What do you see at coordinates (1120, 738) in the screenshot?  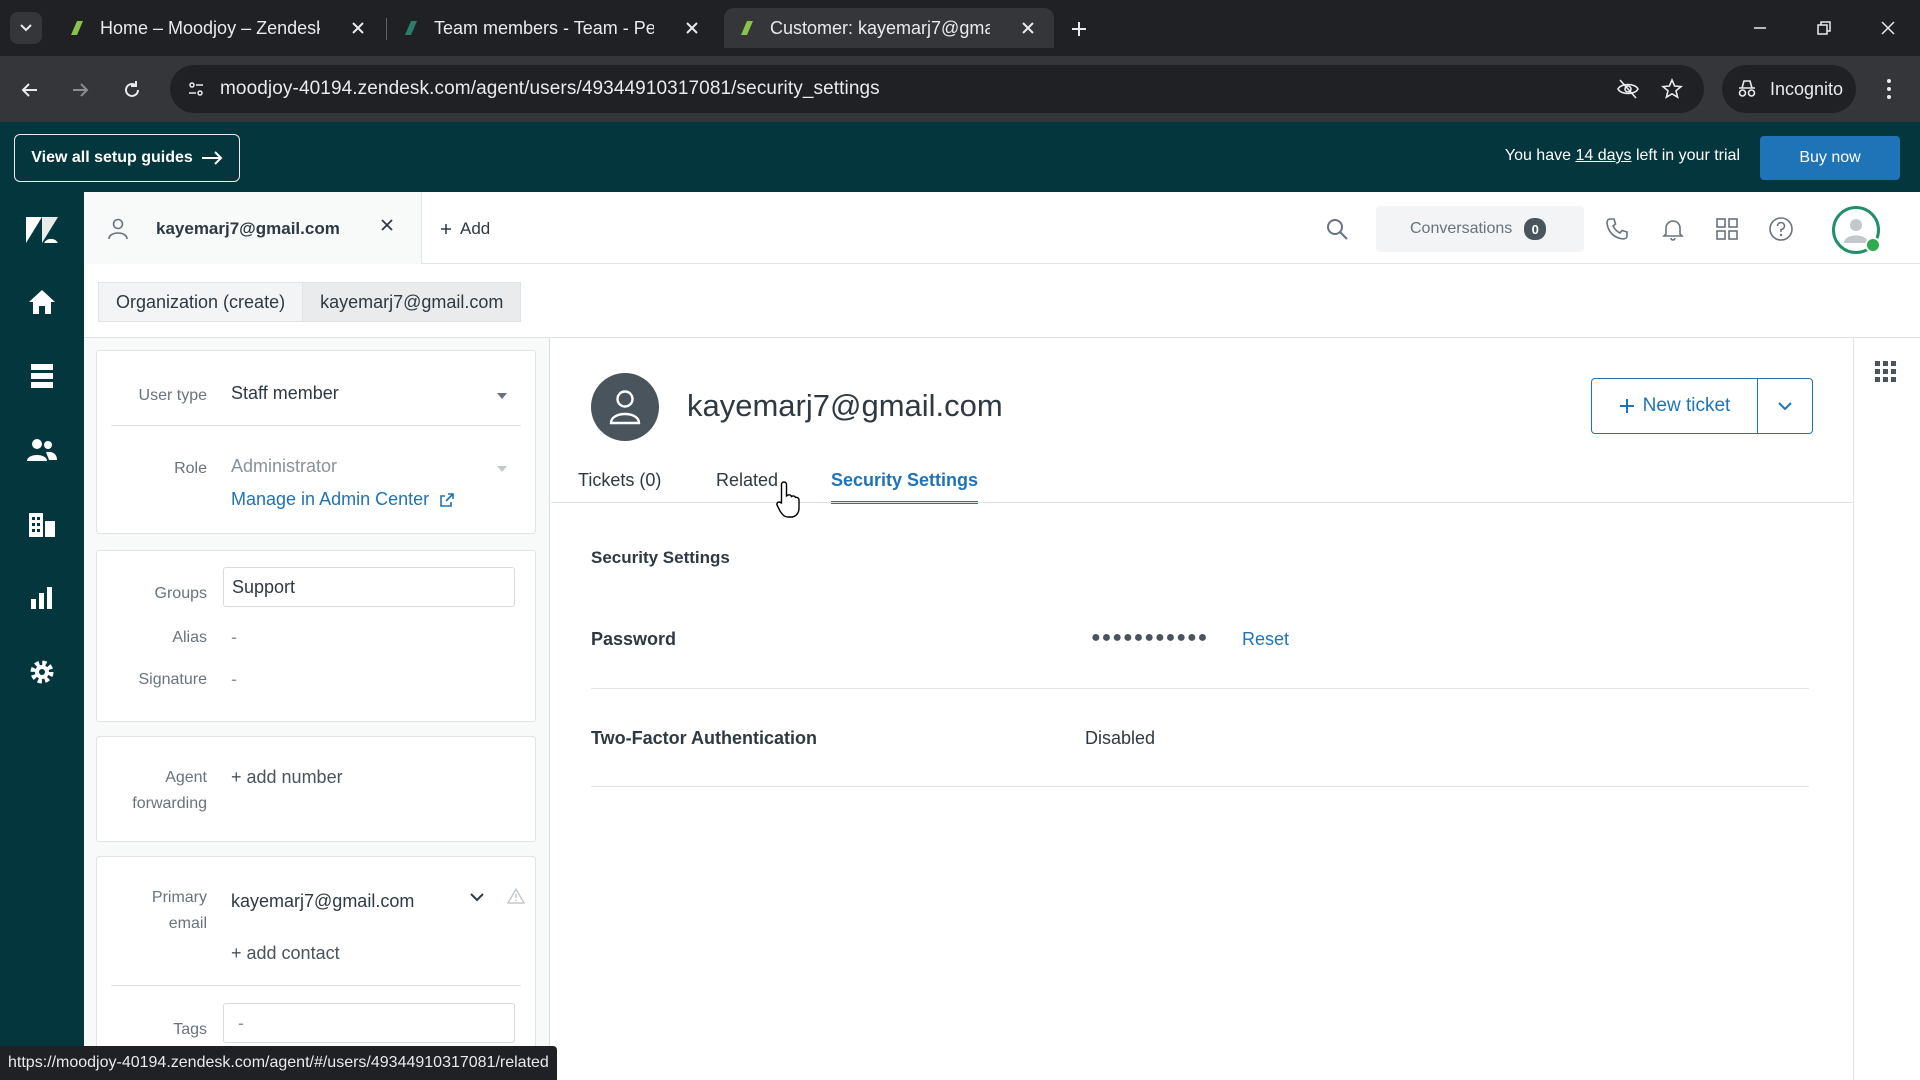 I see `two-factor-status: Disabled` at bounding box center [1120, 738].